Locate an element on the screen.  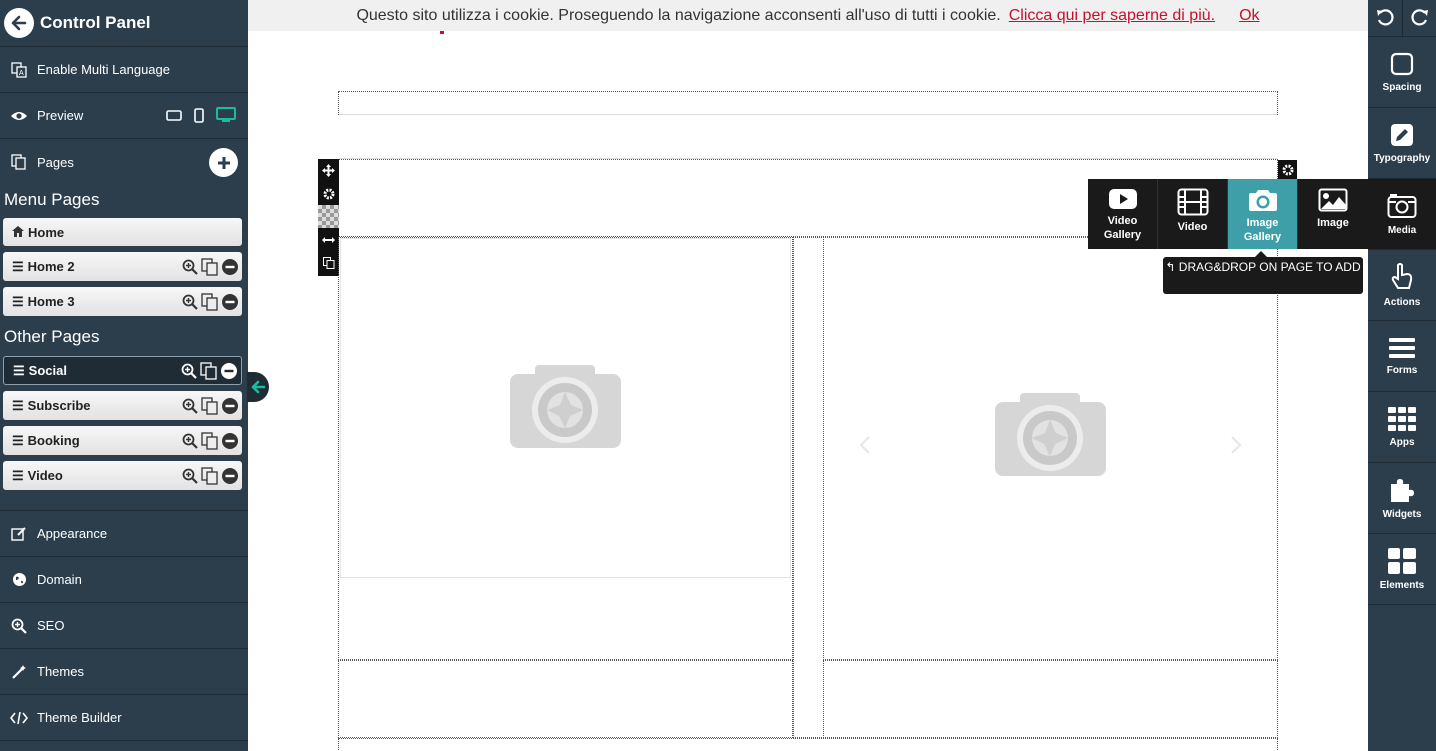
add-page-button is located at coordinates (223, 162).